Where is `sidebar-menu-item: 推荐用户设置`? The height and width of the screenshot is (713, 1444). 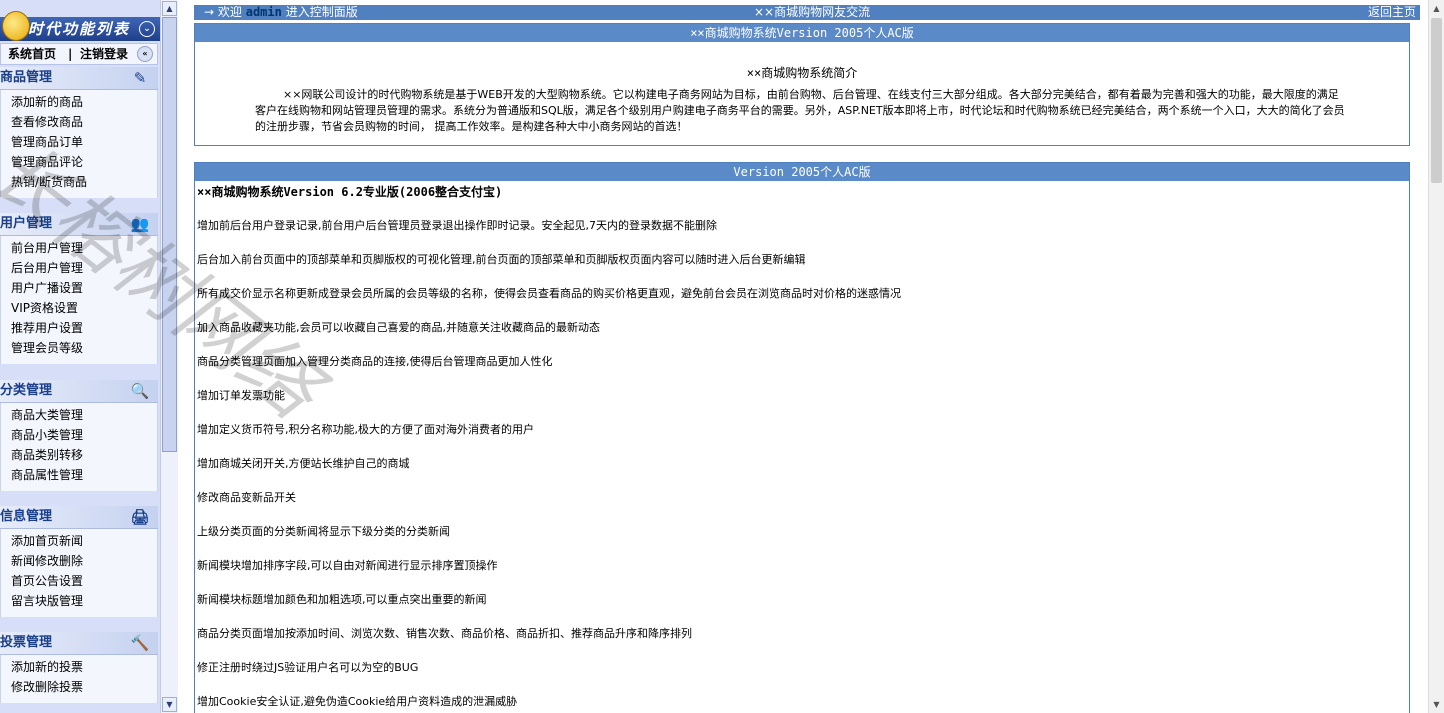
sidebar-menu-item: 推荐用户设置 is located at coordinates (79, 328).